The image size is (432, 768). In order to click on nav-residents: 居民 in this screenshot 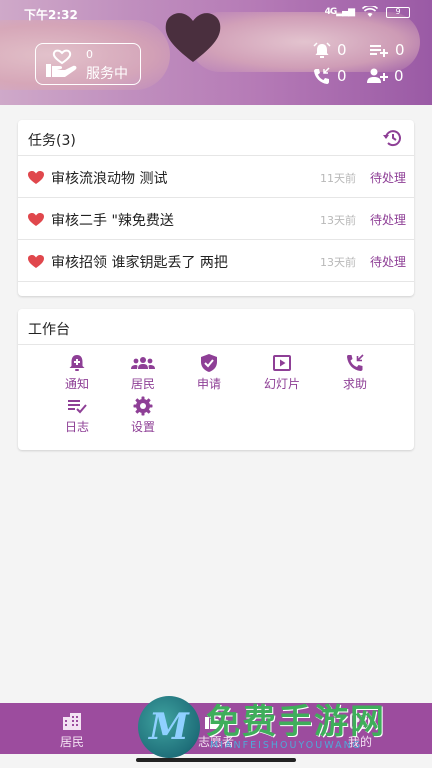, I will do `click(72, 728)`.